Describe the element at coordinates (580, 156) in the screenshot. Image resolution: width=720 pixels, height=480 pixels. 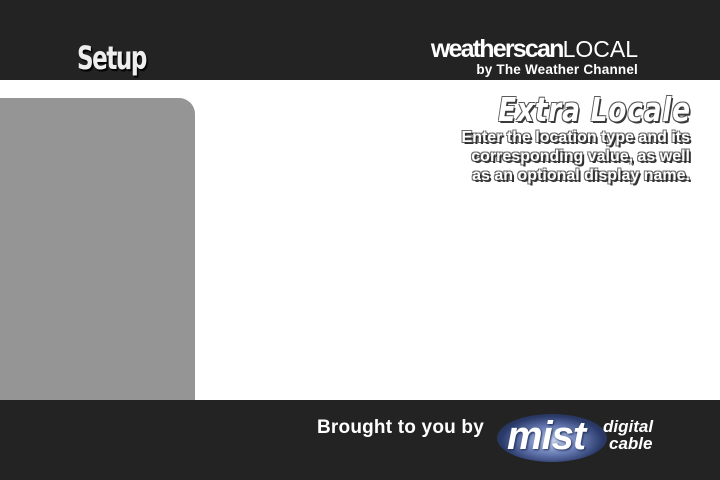
I see `description-line: corresponding value, as well` at that location.